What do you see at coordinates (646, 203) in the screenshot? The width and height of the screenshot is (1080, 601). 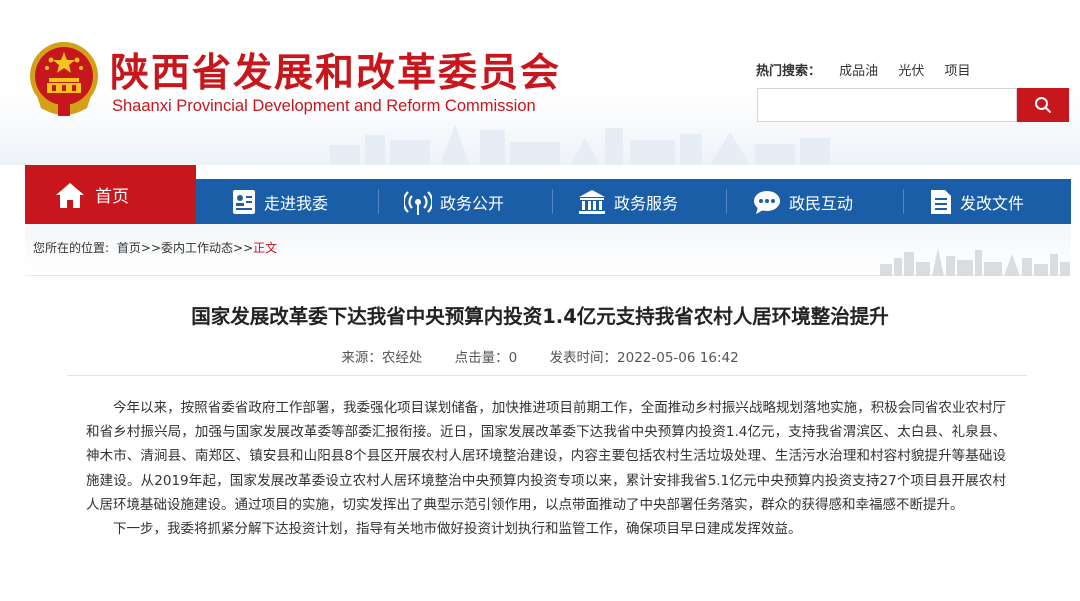 I see `nav-item-label: 政务服务` at bounding box center [646, 203].